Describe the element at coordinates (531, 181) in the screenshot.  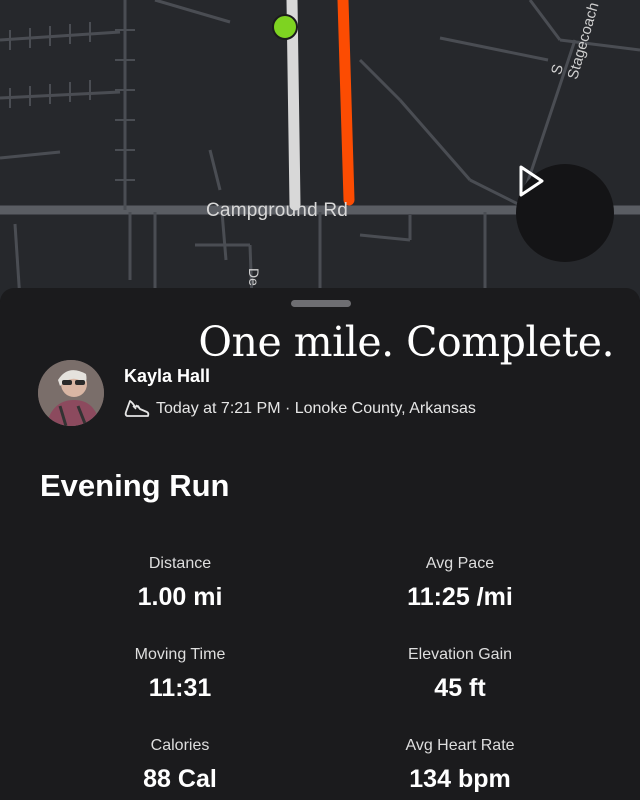
I see `play-icon` at that location.